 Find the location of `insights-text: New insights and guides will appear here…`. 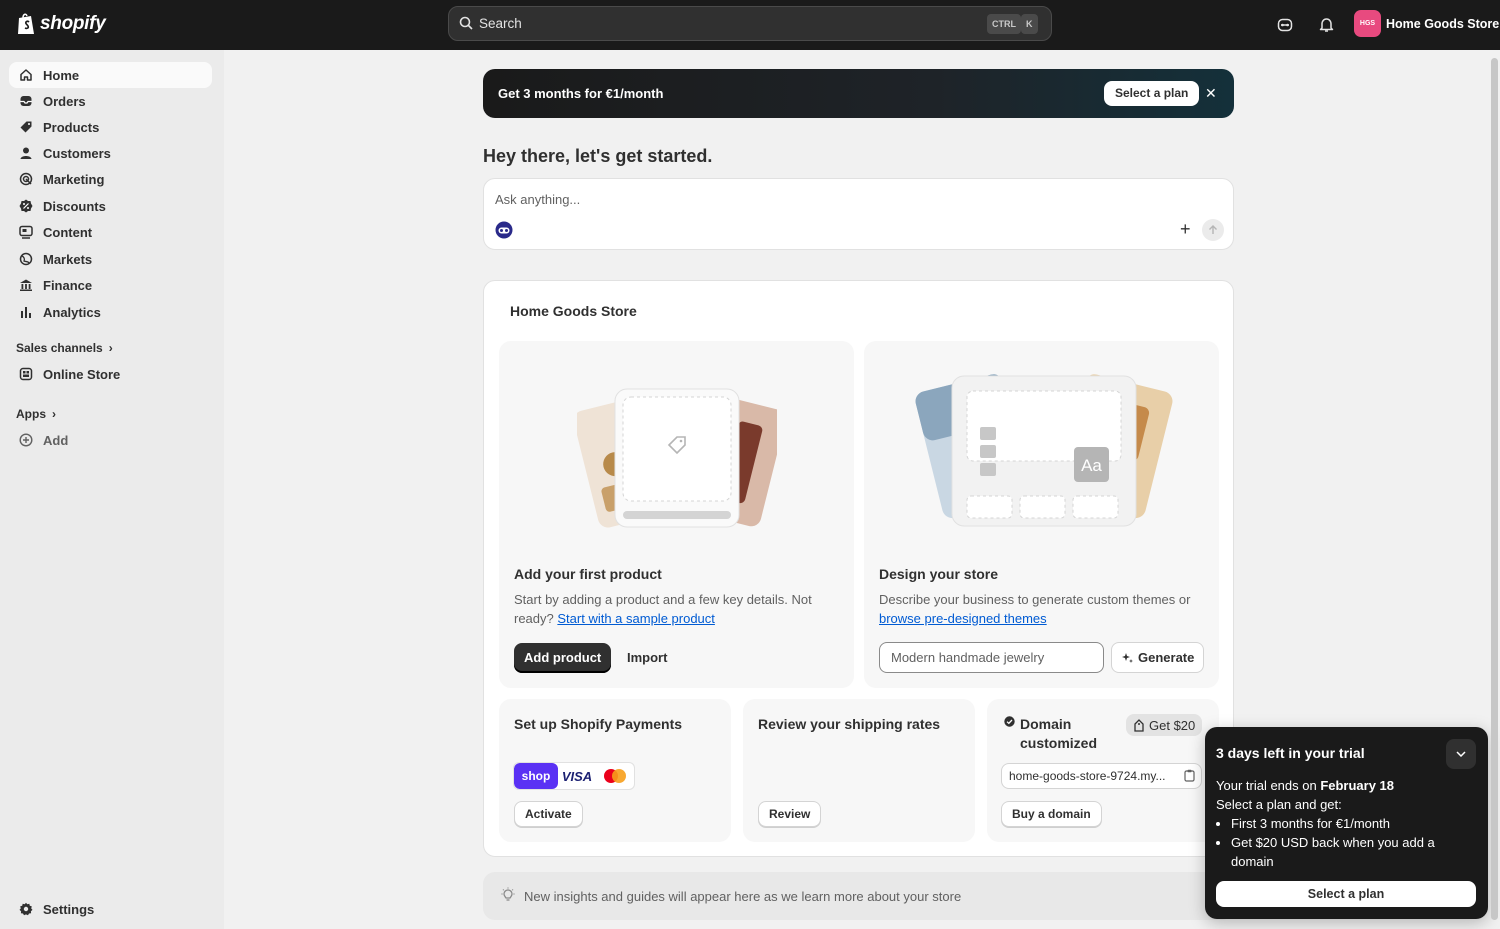

insights-text: New insights and guides will appear here… is located at coordinates (743, 896).